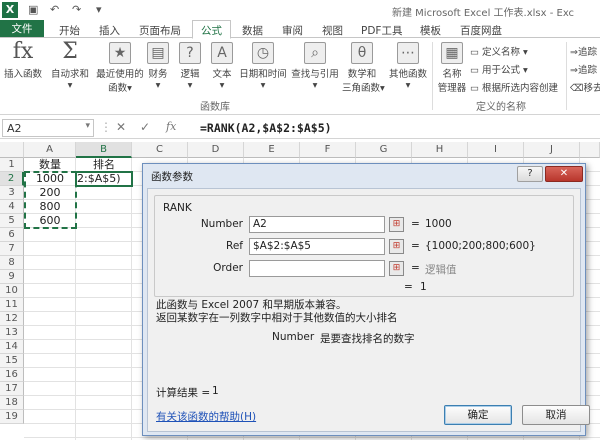  Describe the element at coordinates (160, 150) in the screenshot. I see `column-header-c: C` at that location.